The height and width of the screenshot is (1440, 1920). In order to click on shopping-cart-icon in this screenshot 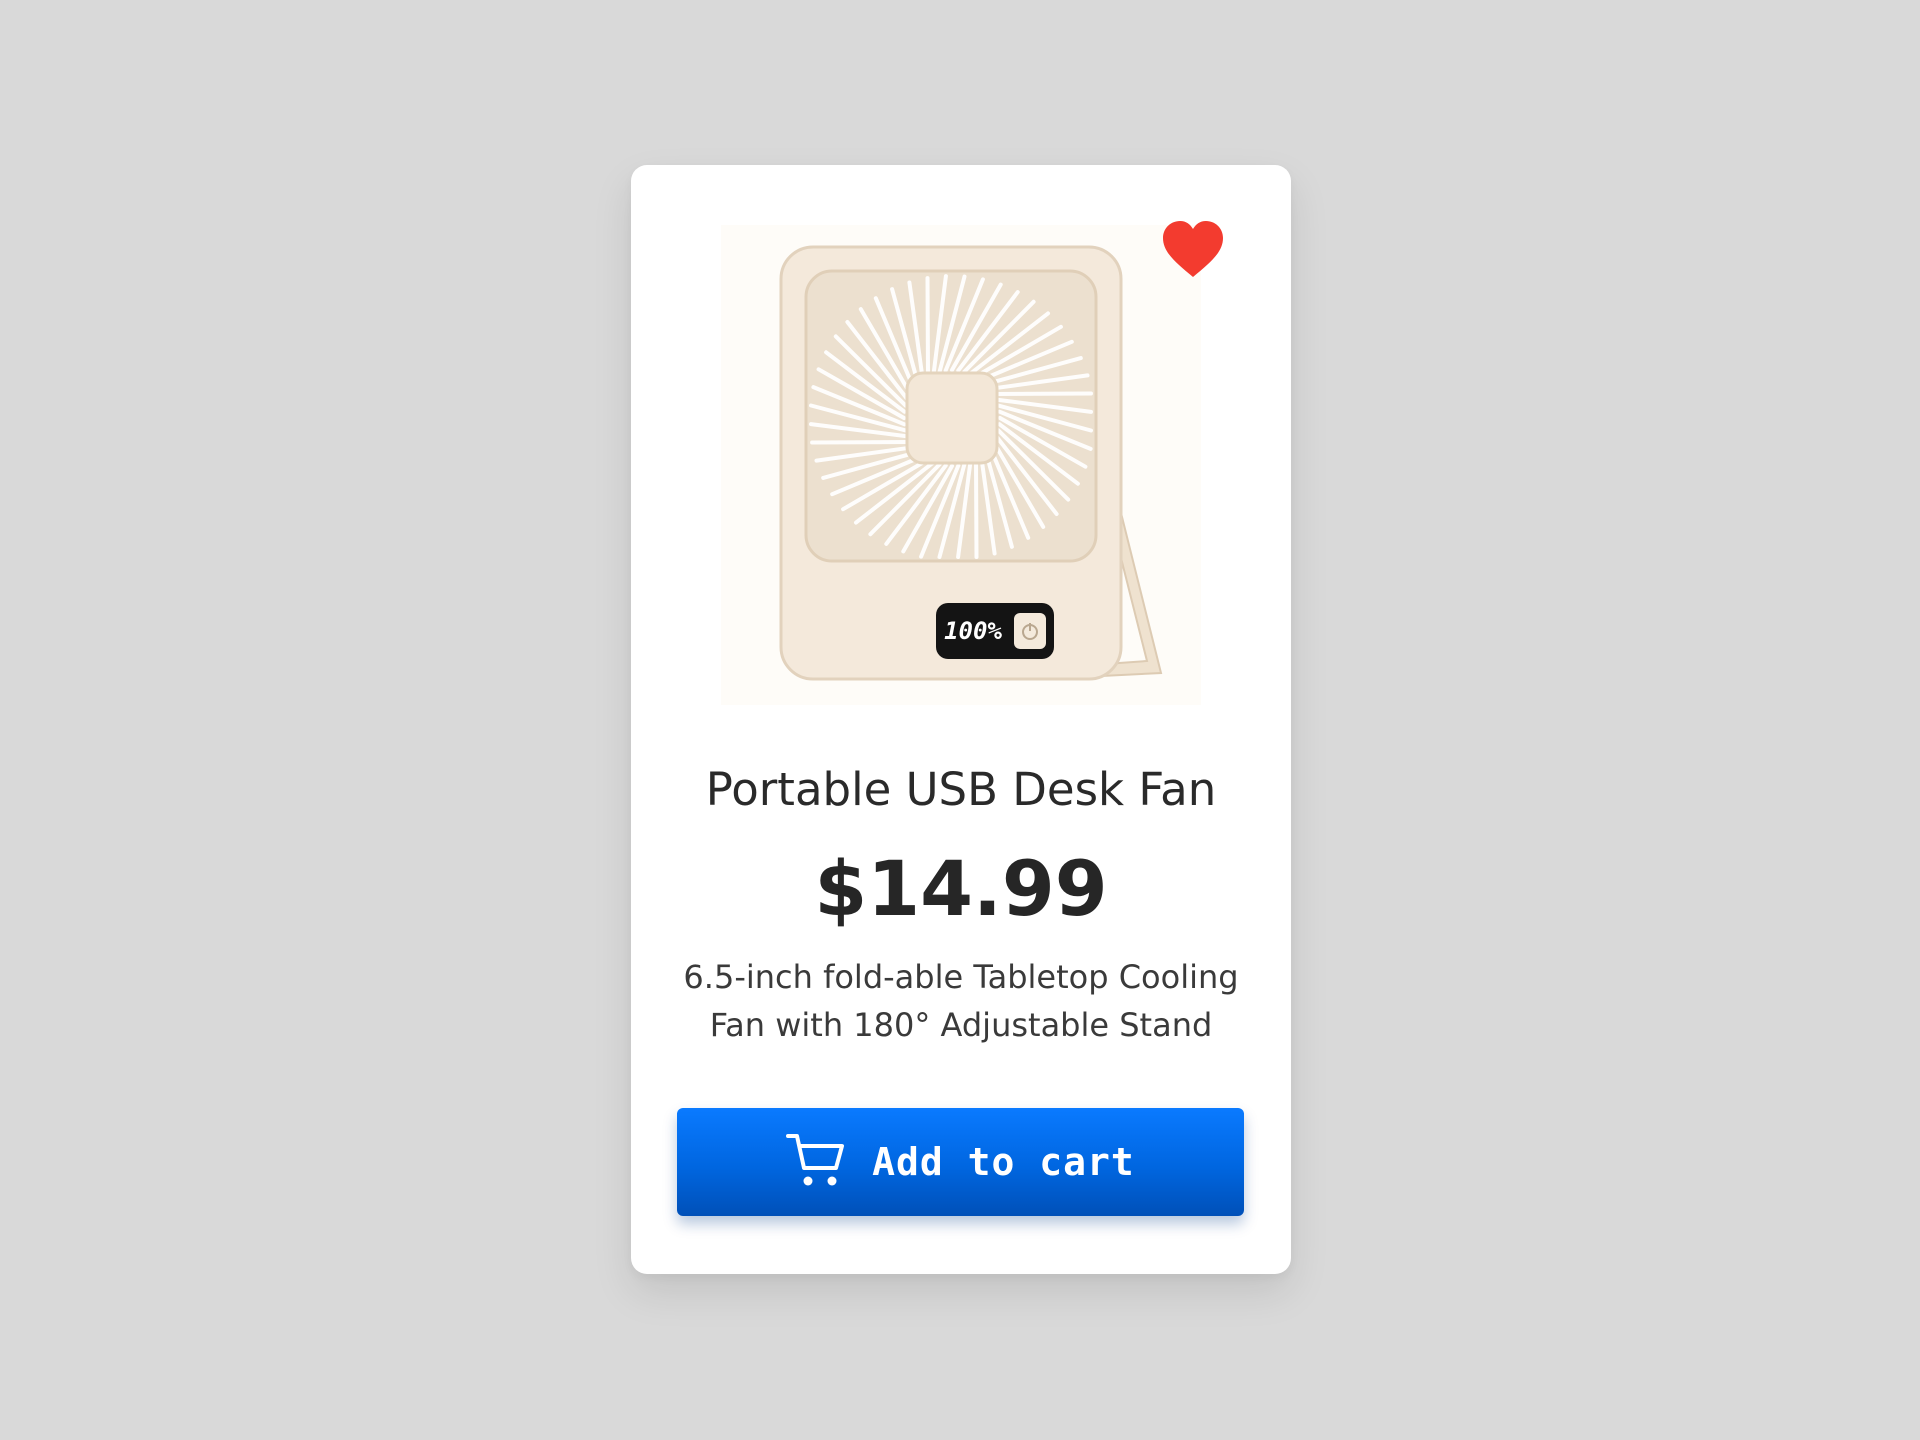, I will do `click(815, 1160)`.